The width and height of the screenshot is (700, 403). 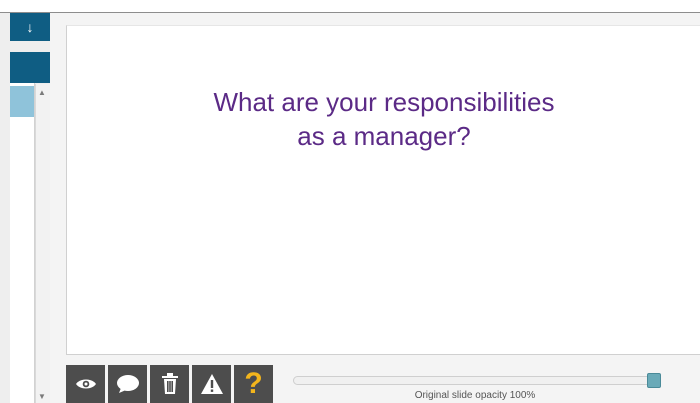 I want to click on help-icon: ?, so click(x=253, y=383).